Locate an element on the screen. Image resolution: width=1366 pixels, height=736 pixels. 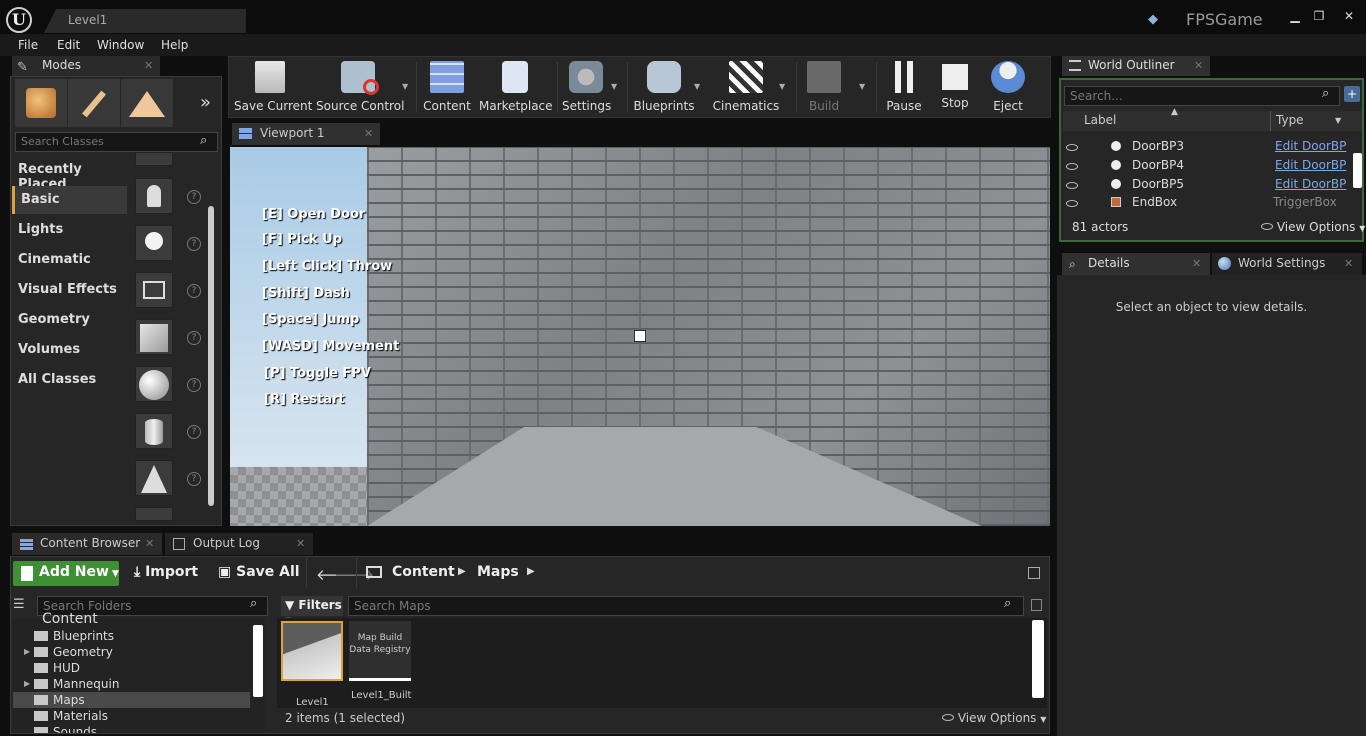
expand-arrow-icon: ▶ is located at coordinates (27, 651).